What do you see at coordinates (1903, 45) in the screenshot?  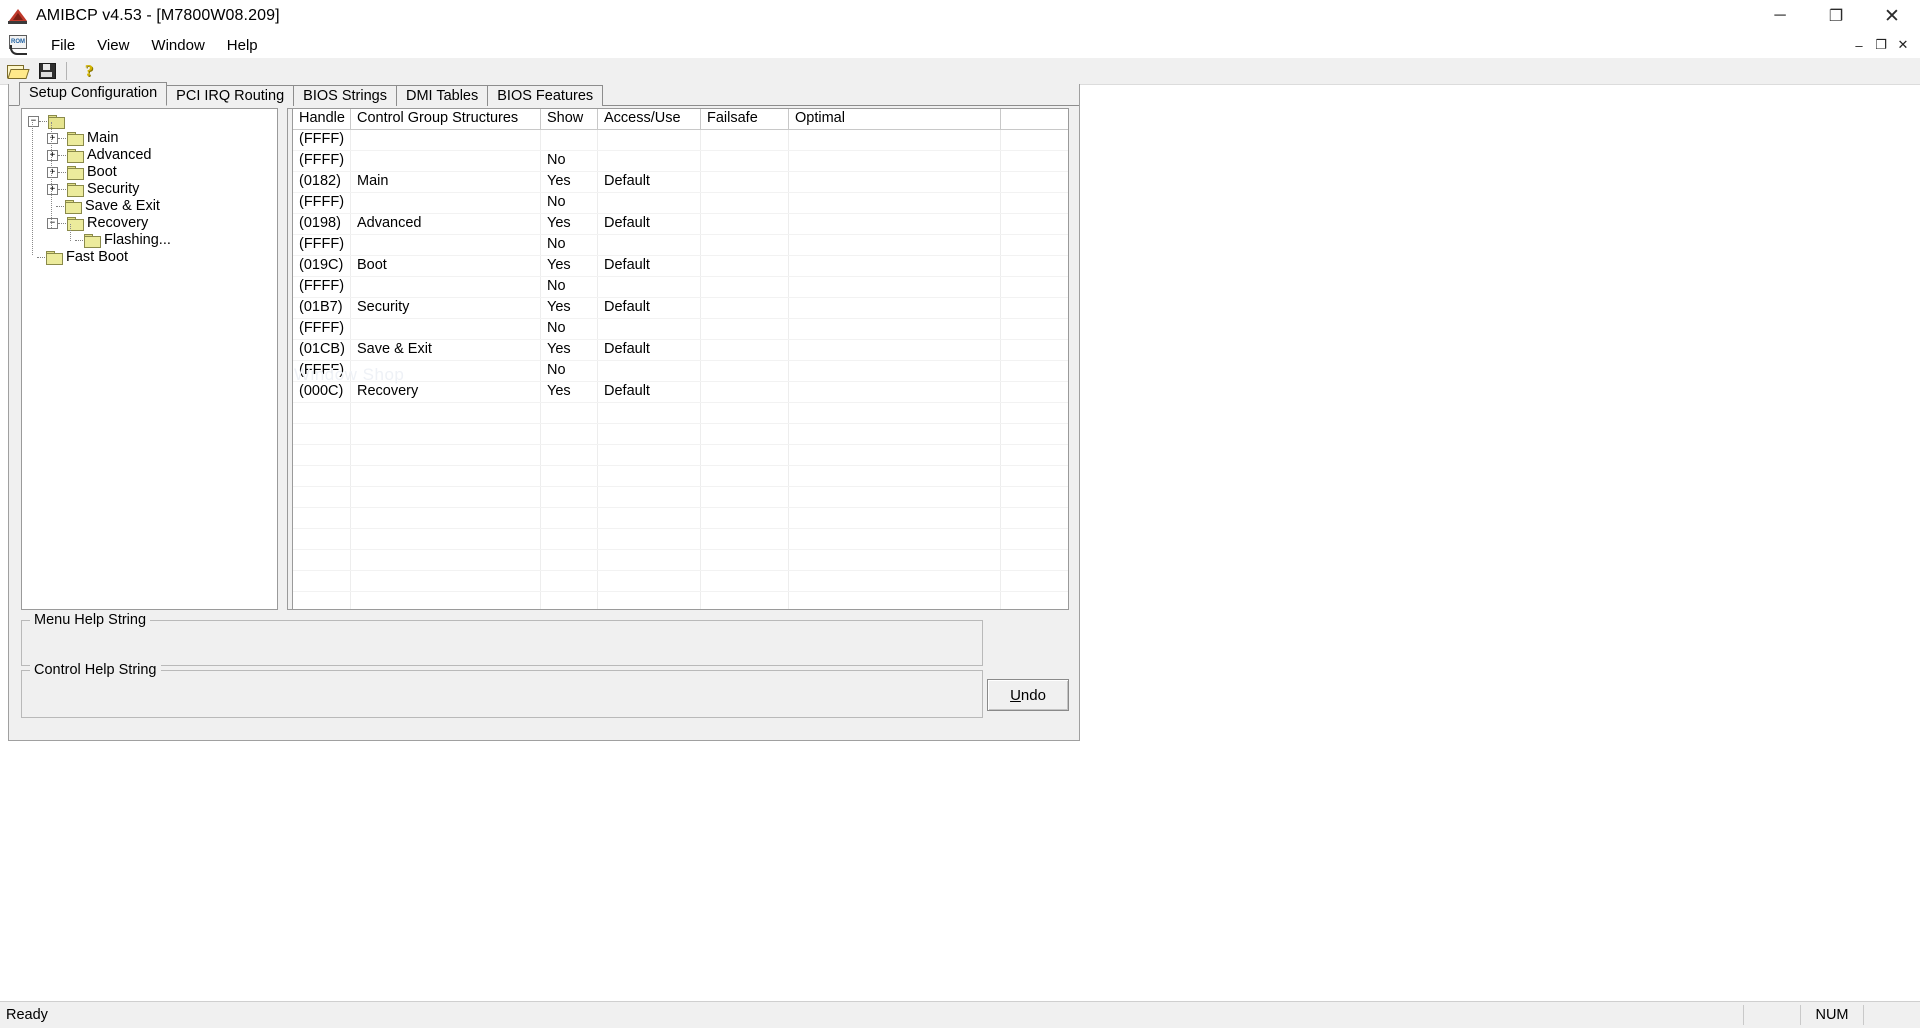 I see `mdi-close-button: ✕` at bounding box center [1903, 45].